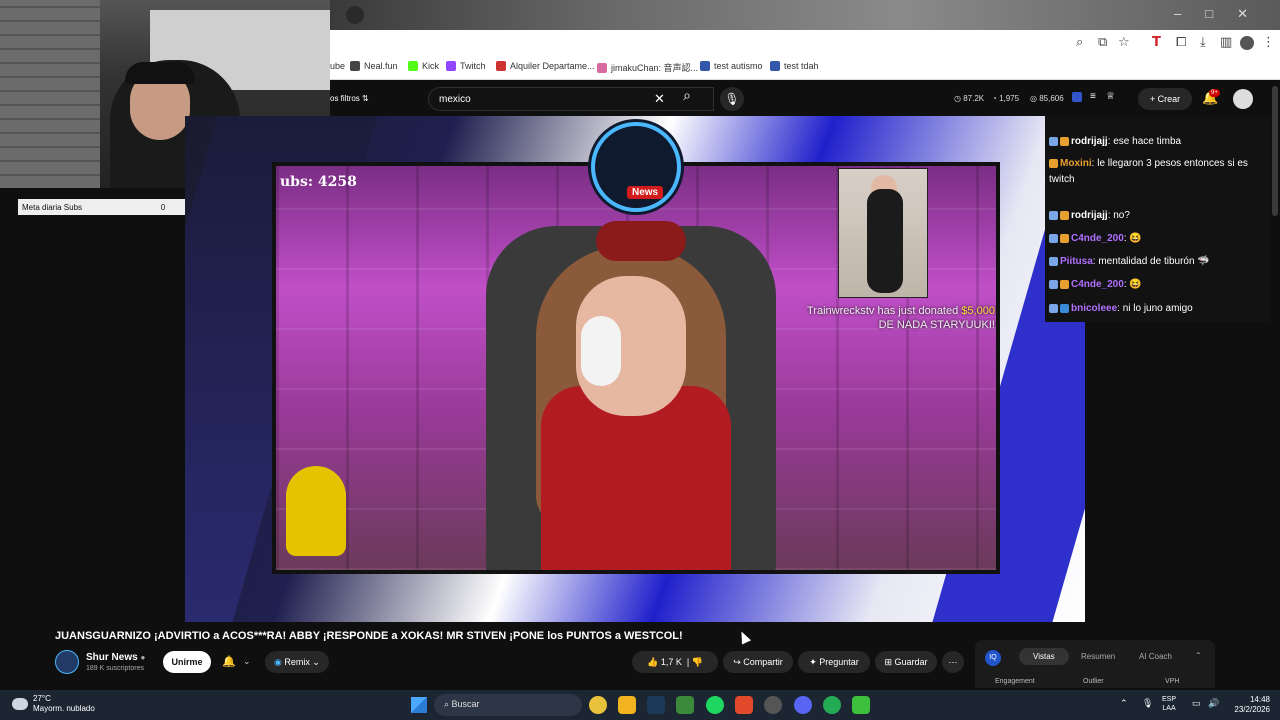 Image resolution: width=1280 pixels, height=720 pixels. Describe the element at coordinates (1243, 99) in the screenshot. I see `user-avatar` at that location.